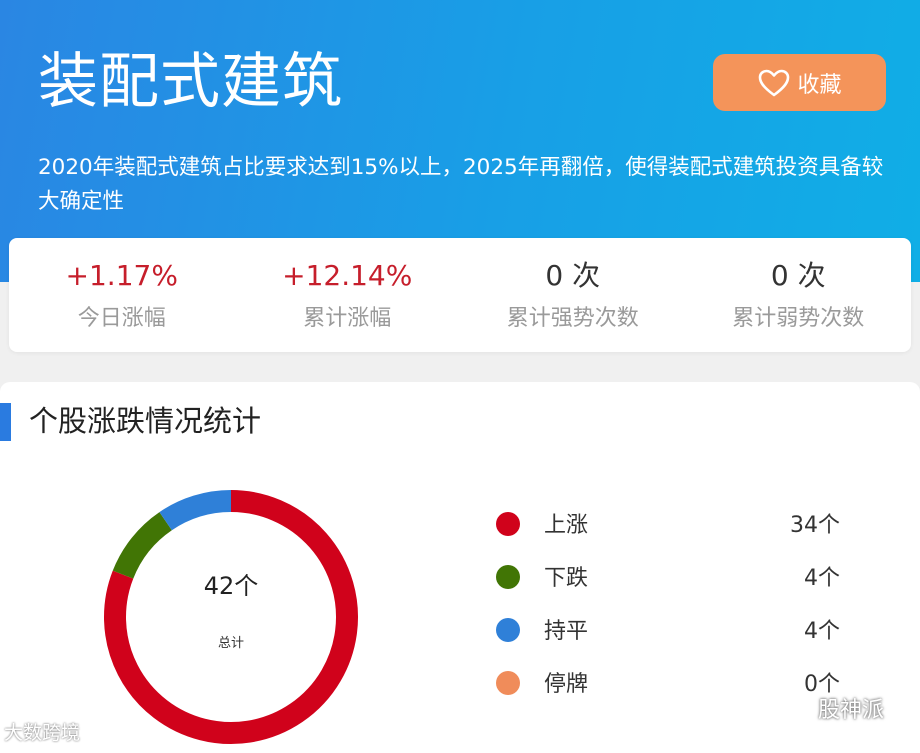 Image resolution: width=920 pixels, height=753 pixels. What do you see at coordinates (190, 82) in the screenshot?
I see `page-title: 装配式建筑` at bounding box center [190, 82].